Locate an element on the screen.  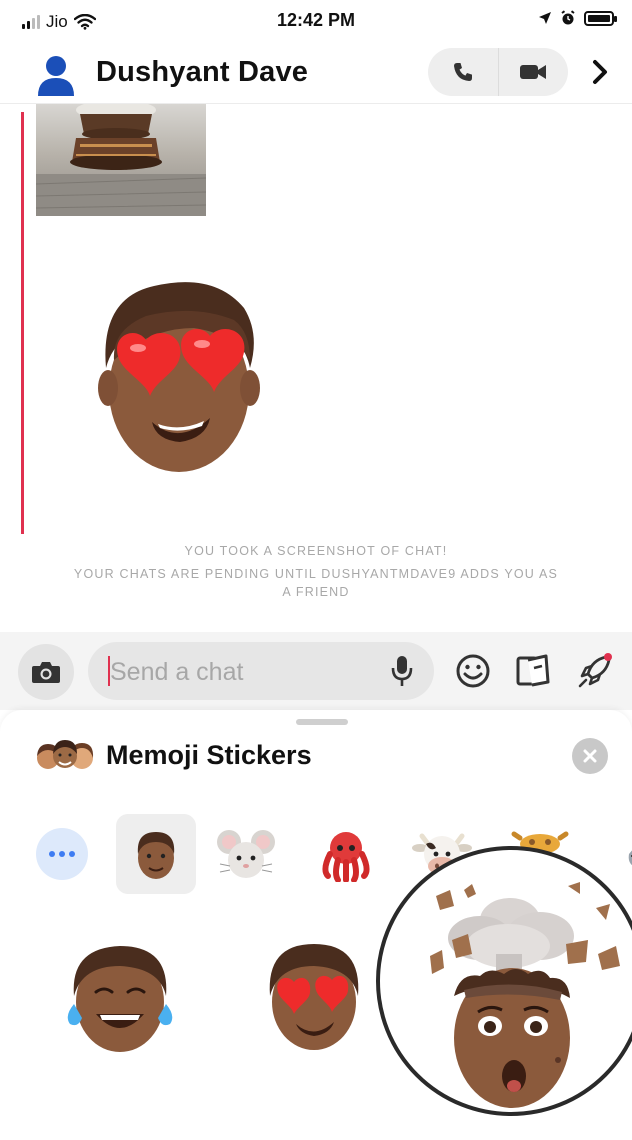
memoji-face-icon is located at coordinates (156, 855).